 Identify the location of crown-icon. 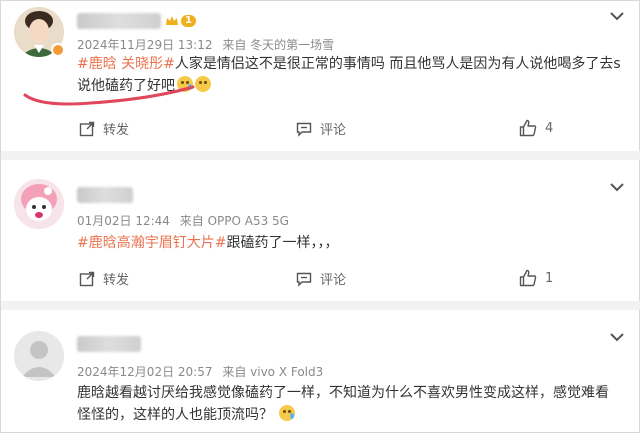
(172, 20).